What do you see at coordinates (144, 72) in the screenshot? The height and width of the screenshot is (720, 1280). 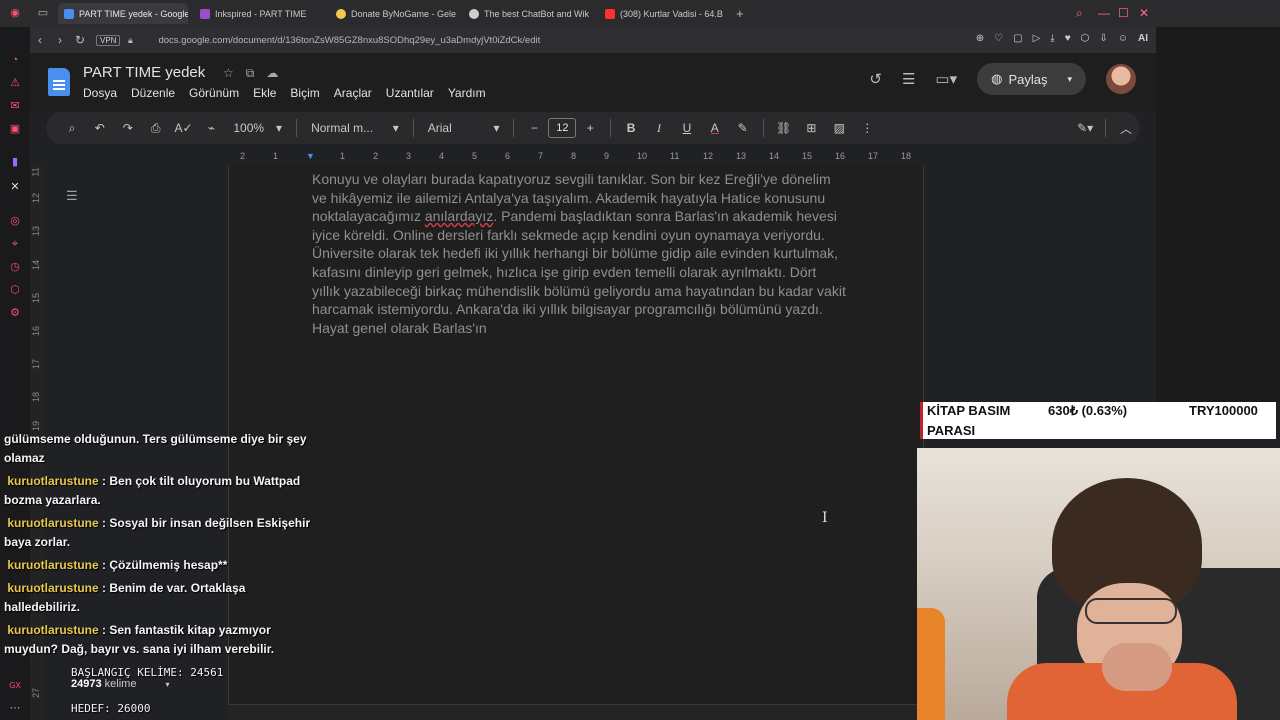 I see `document-title: PART TIME yedek` at bounding box center [144, 72].